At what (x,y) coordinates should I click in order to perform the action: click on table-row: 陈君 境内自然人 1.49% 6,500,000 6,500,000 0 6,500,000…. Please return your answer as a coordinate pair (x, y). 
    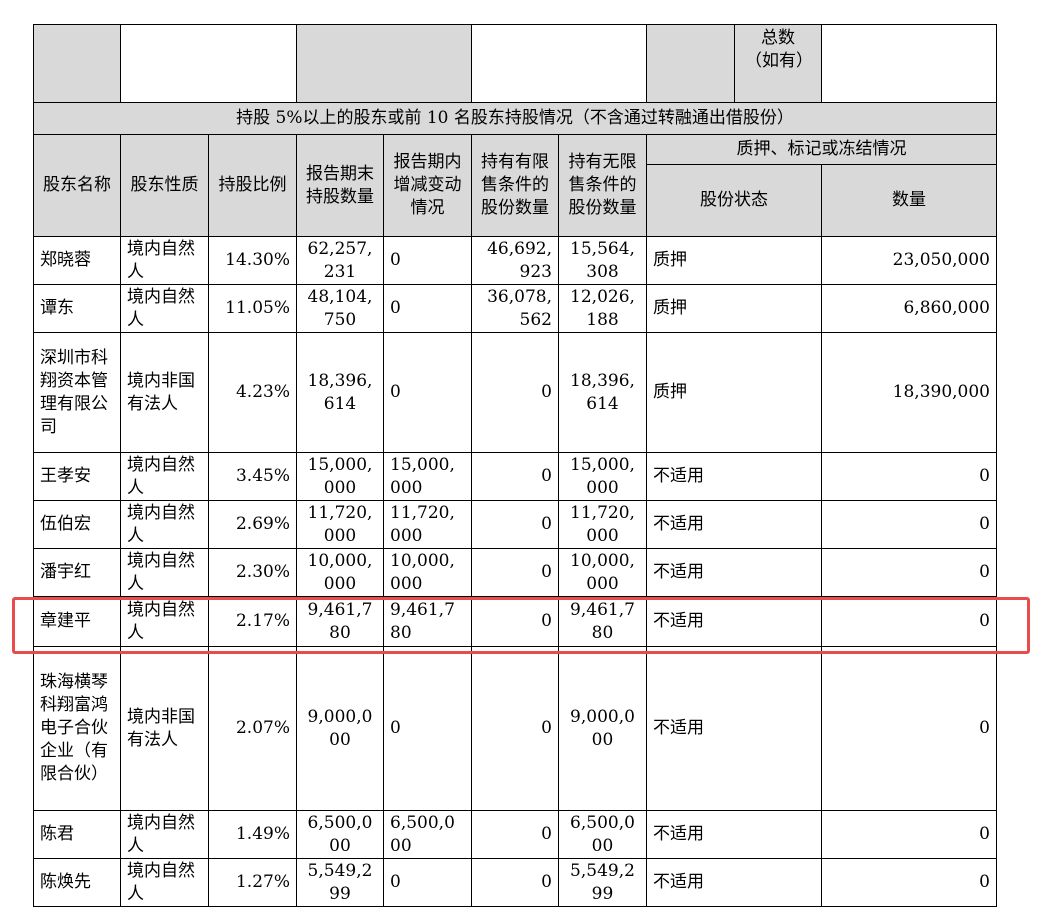
    Looking at the image, I should click on (515, 834).